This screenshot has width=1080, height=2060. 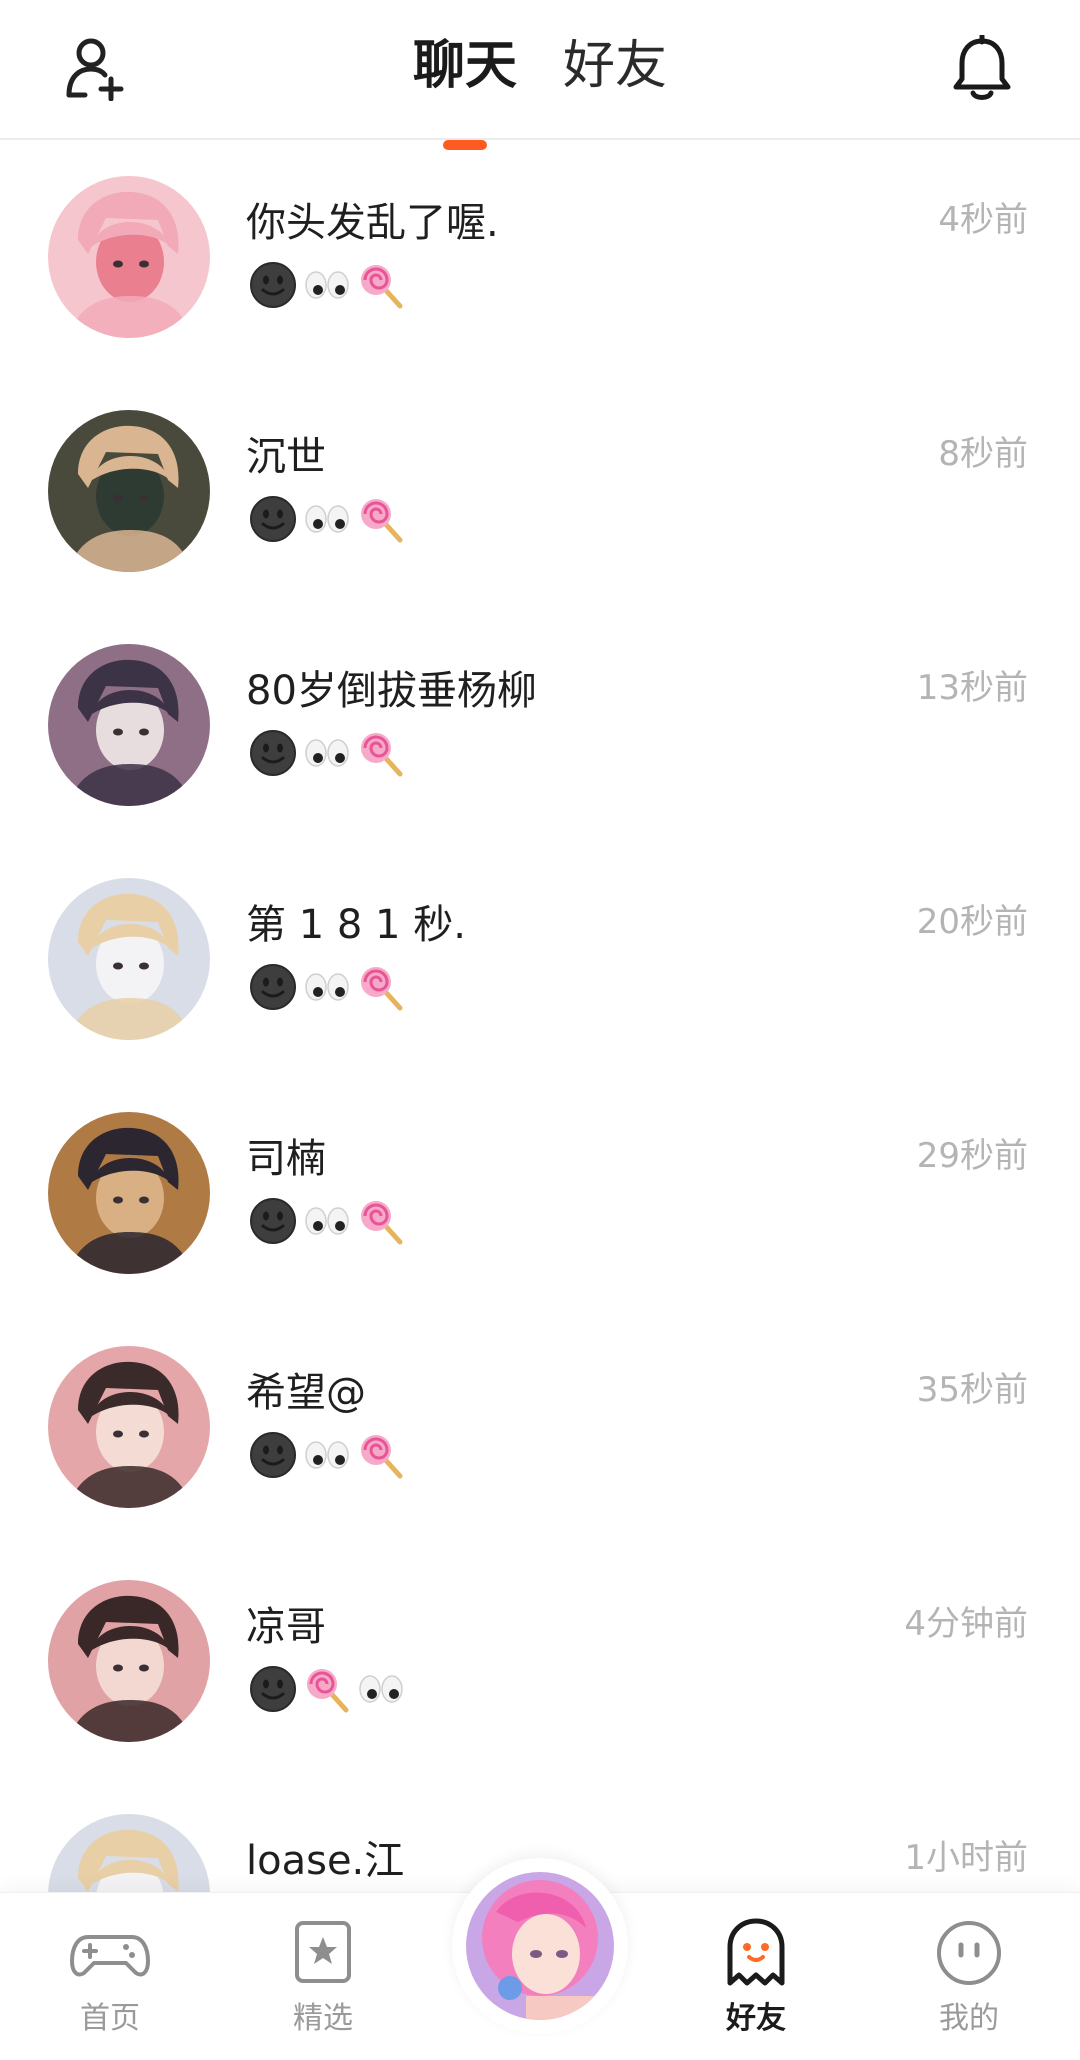 I want to click on ghost-icon, so click(x=756, y=1953).